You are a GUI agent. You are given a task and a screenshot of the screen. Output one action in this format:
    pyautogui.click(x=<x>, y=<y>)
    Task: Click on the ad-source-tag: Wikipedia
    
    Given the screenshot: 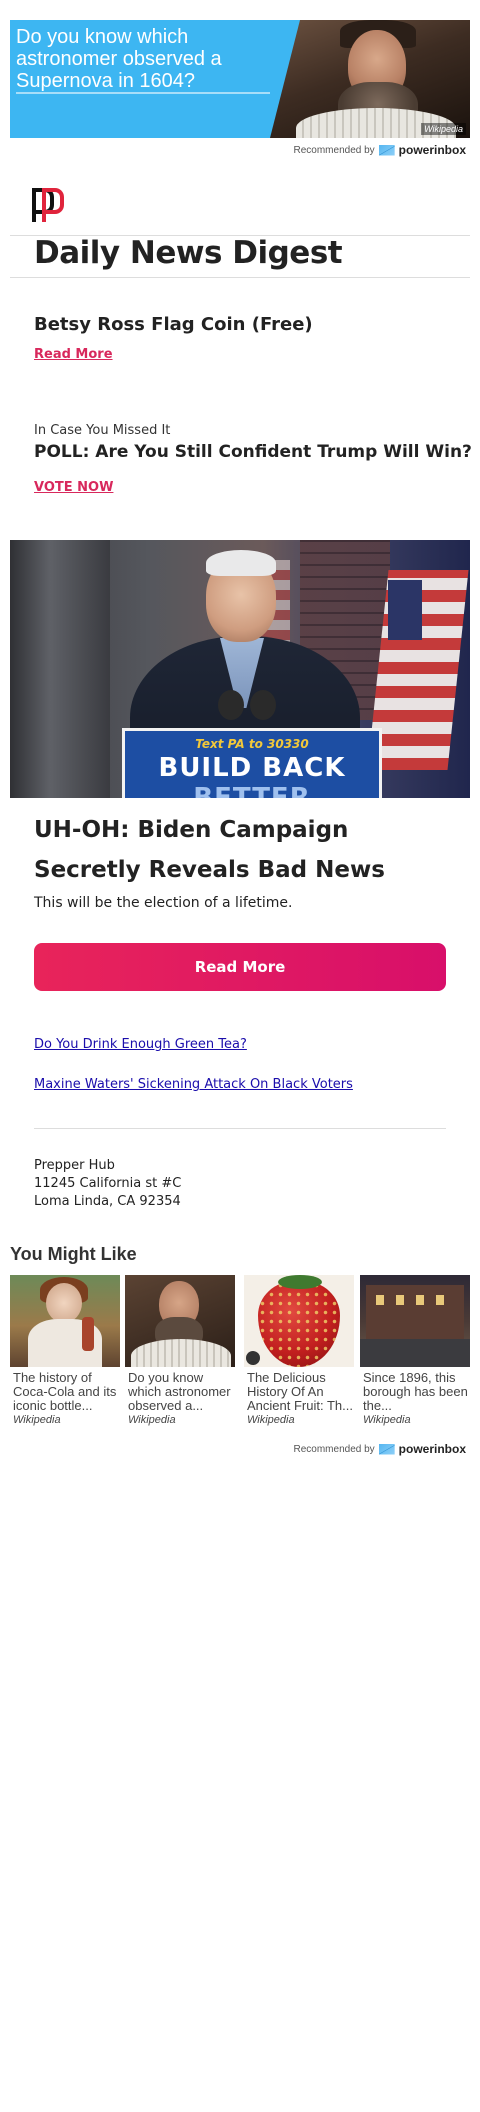 What is the action you would take?
    pyautogui.click(x=443, y=129)
    